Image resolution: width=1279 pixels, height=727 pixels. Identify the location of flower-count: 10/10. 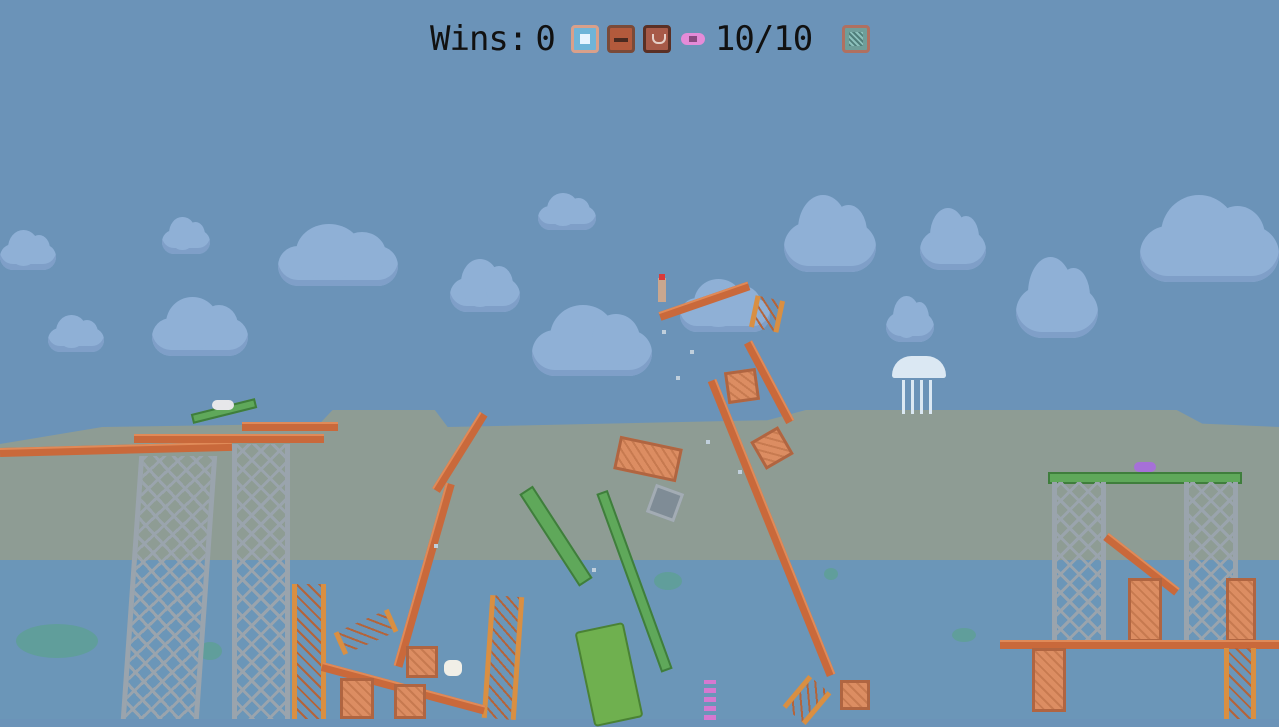
(763, 39).